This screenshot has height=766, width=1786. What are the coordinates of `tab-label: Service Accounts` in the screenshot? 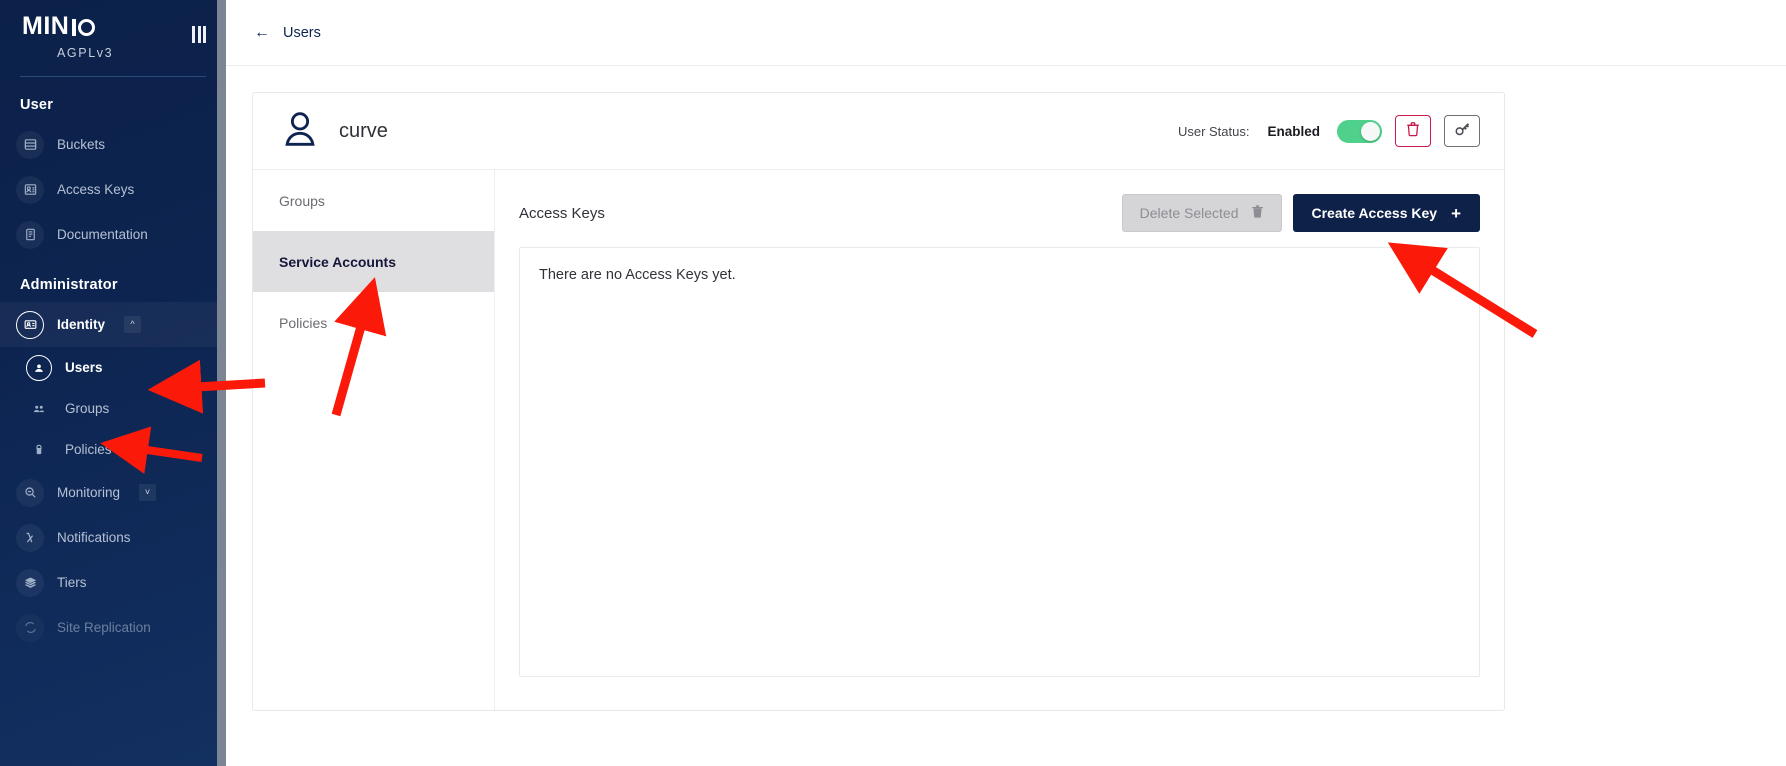 It's located at (337, 261).